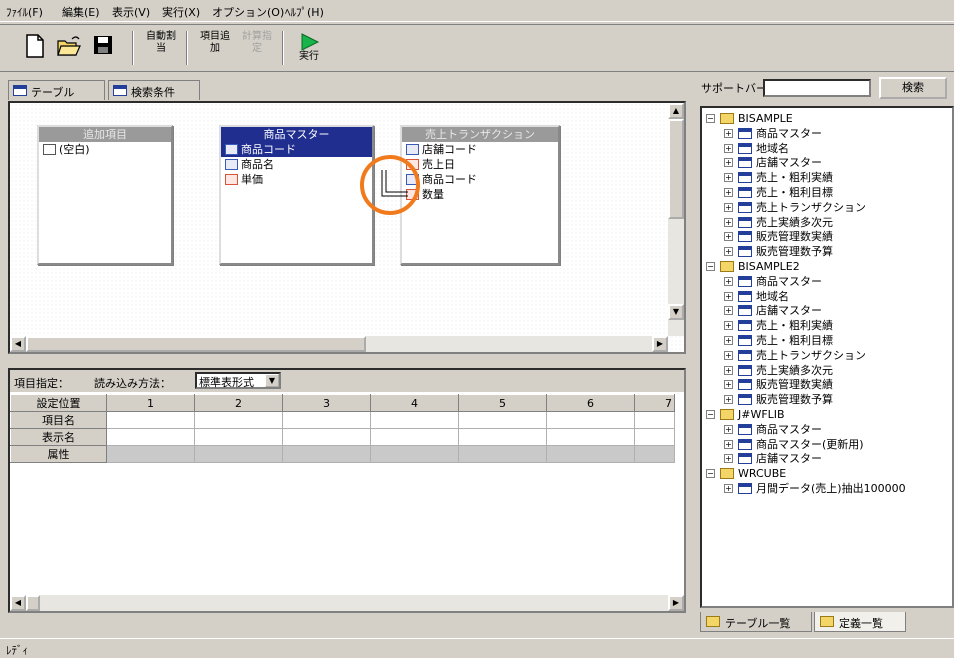  I want to click on column-header: 3, so click(326, 403).